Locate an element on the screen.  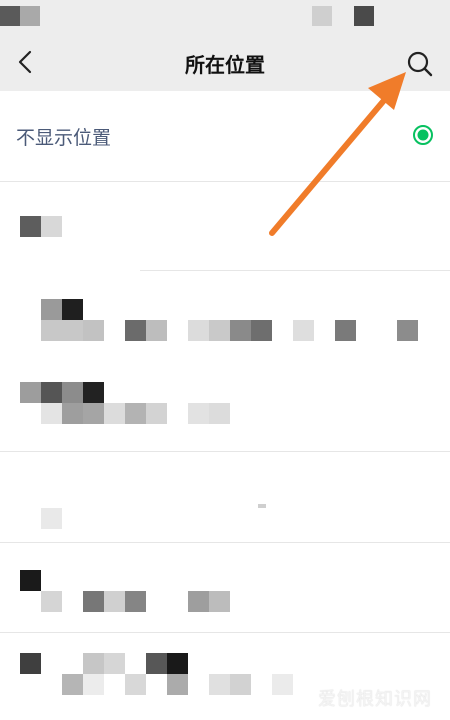
hide-location-option: 不显示位置 is located at coordinates (225, 136).